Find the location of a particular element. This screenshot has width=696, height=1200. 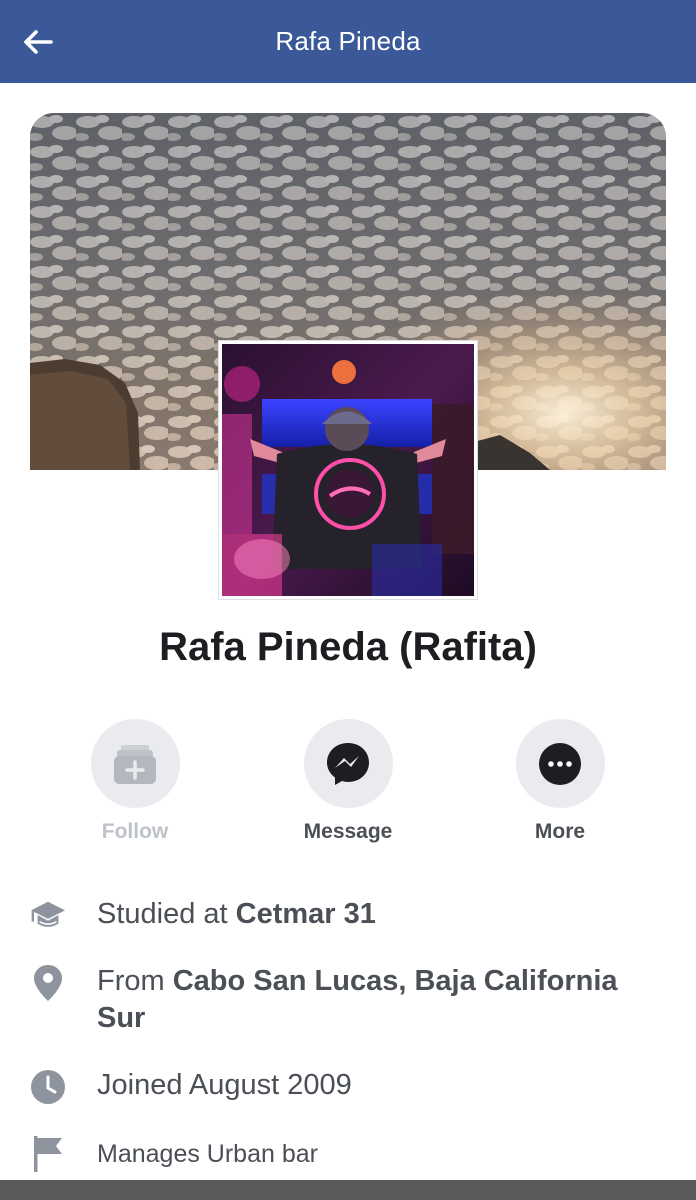

message-button-circle is located at coordinates (348, 763).